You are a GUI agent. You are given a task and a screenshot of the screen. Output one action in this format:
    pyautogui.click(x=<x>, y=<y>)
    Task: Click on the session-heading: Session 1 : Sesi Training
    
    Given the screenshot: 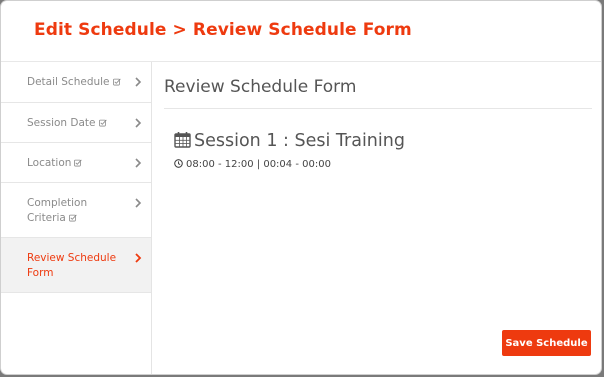 What is the action you would take?
    pyautogui.click(x=289, y=141)
    